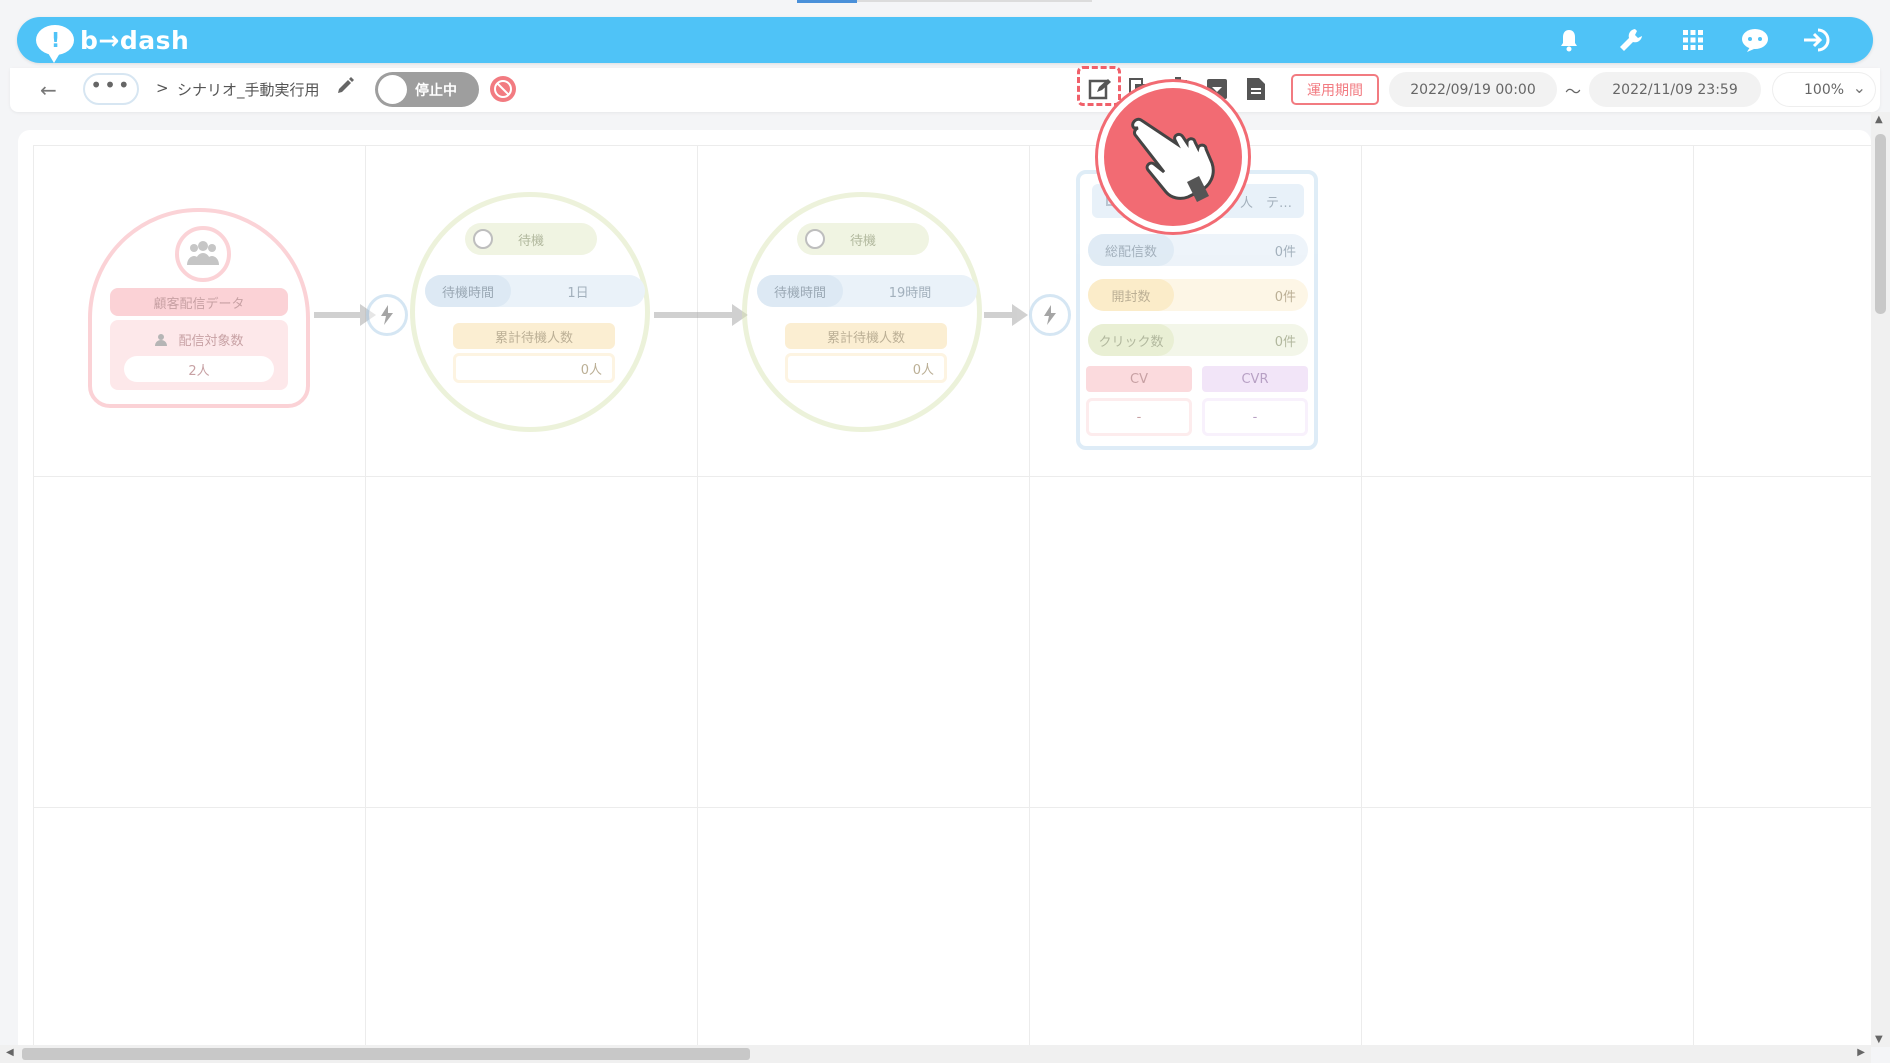 The height and width of the screenshot is (1063, 1890). Describe the element at coordinates (10, 1052) in the screenshot. I see `scroll-left-arrow: ◀` at that location.